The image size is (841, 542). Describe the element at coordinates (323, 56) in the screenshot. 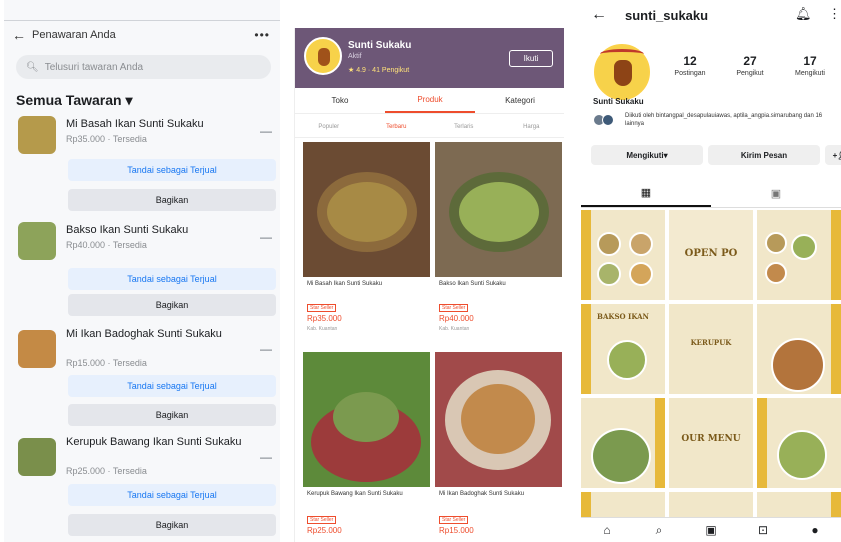

I see `shop-logo` at that location.